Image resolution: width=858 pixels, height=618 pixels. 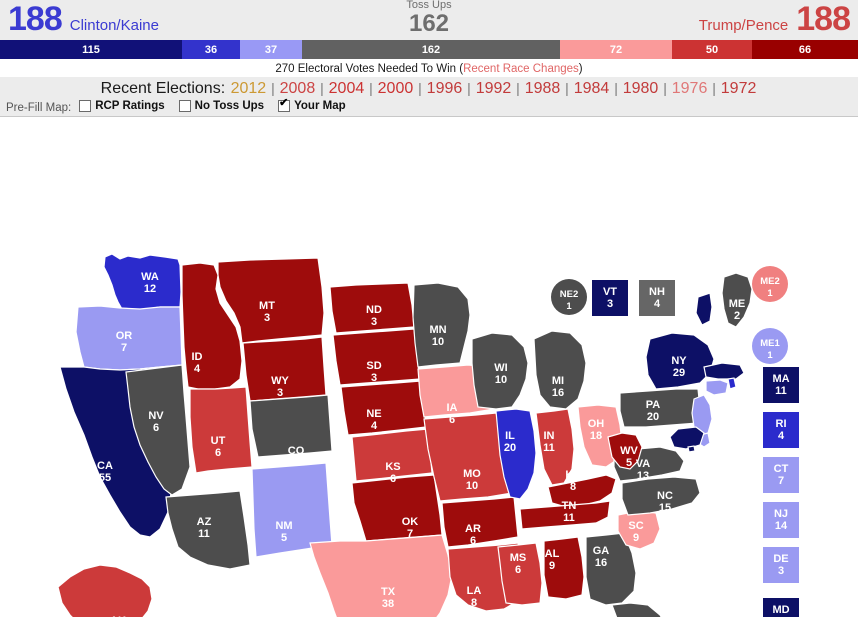 I want to click on state-label-AK: AK3, so click(x=118, y=616).